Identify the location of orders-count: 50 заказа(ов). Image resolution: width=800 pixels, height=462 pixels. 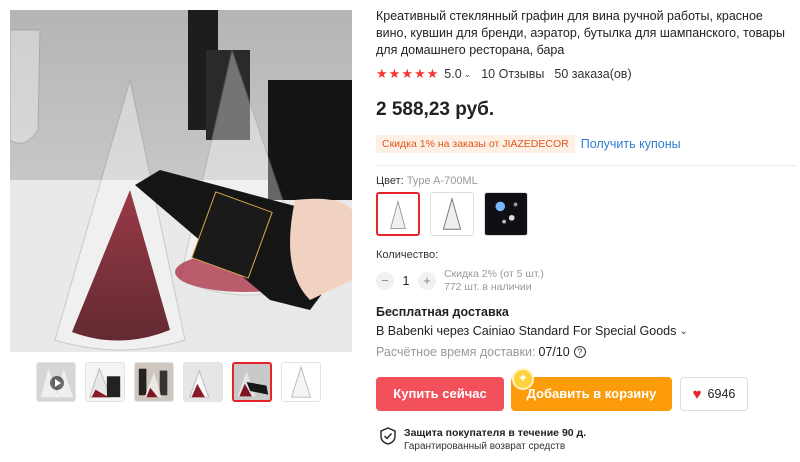
(593, 74).